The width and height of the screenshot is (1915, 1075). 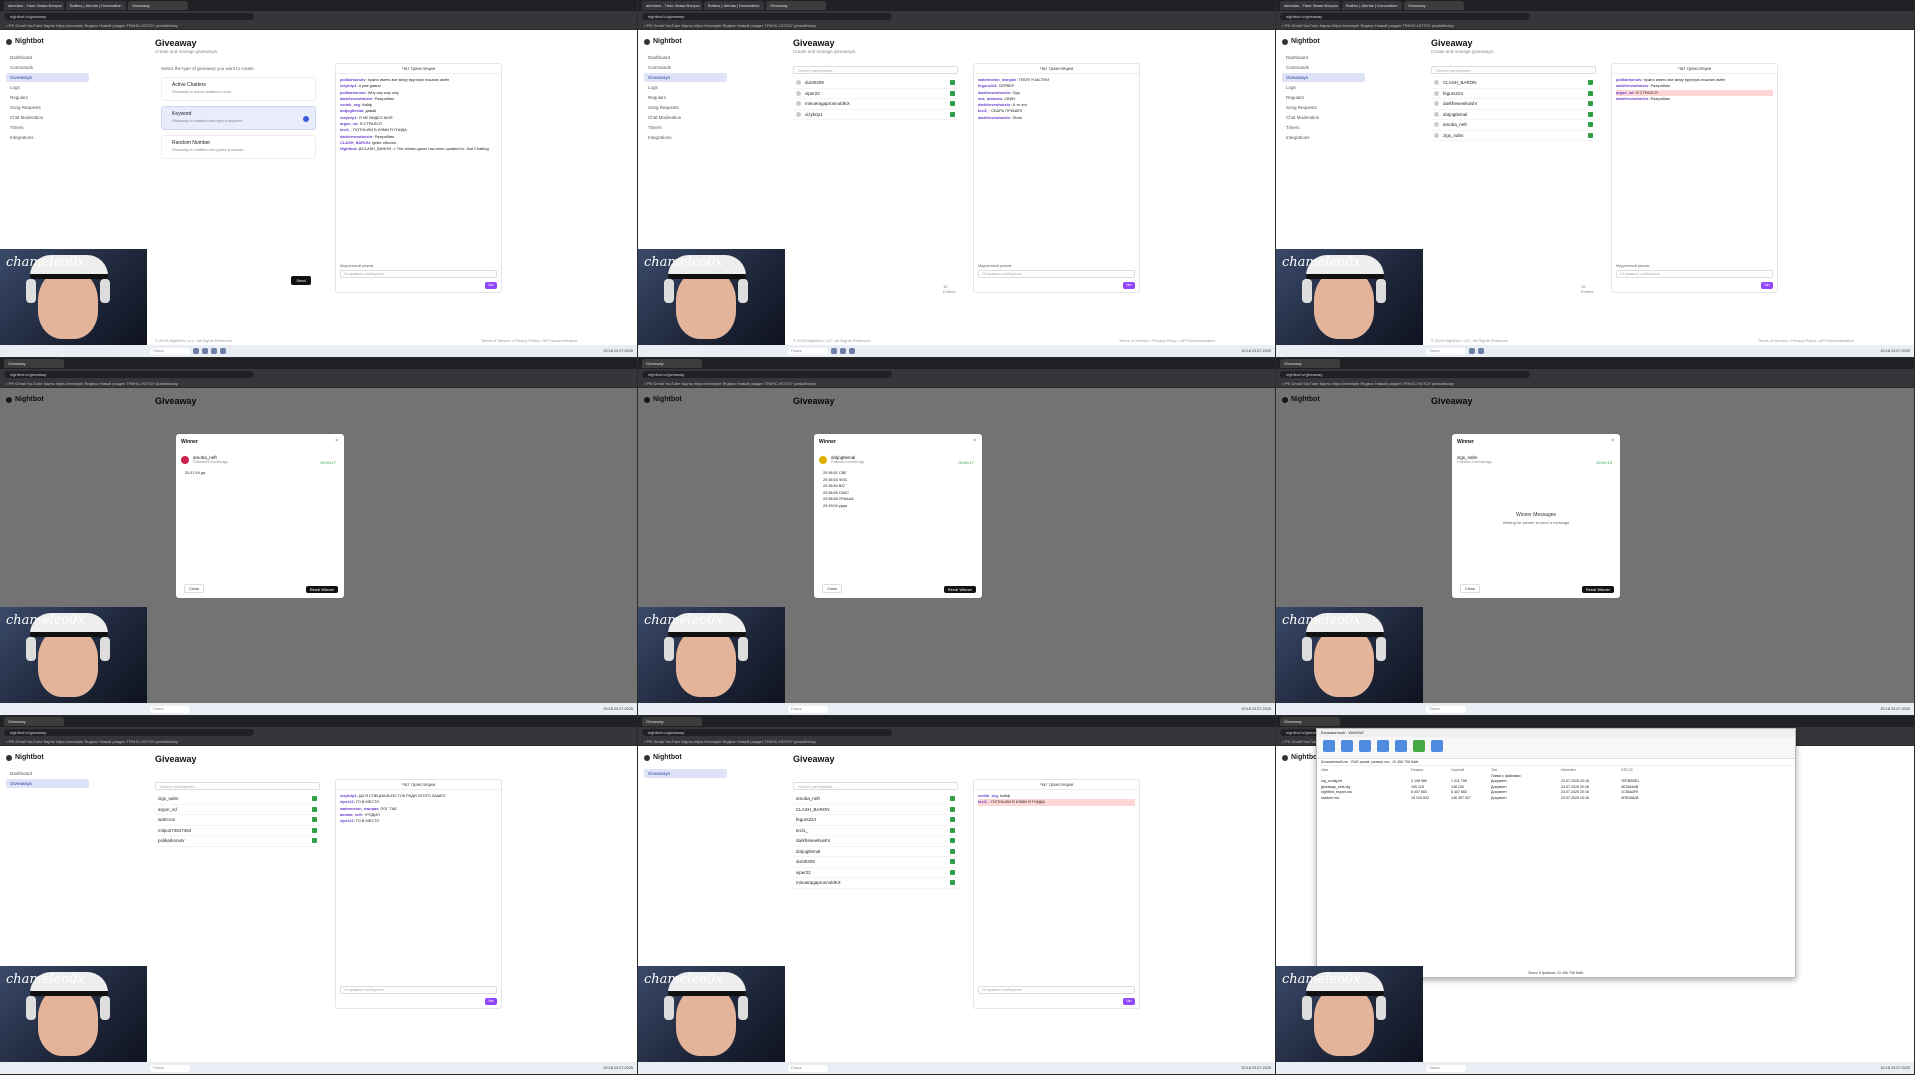 I want to click on participant-row: minoeragapronnoldKX, so click(x=875, y=883).